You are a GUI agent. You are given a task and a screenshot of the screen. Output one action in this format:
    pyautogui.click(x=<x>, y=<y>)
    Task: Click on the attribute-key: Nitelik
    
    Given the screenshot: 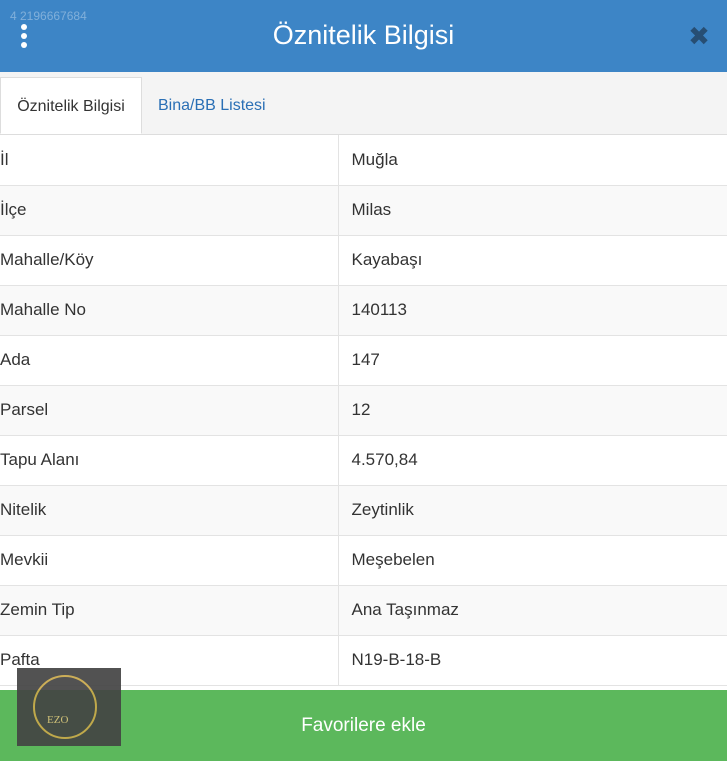 What is the action you would take?
    pyautogui.click(x=169, y=510)
    